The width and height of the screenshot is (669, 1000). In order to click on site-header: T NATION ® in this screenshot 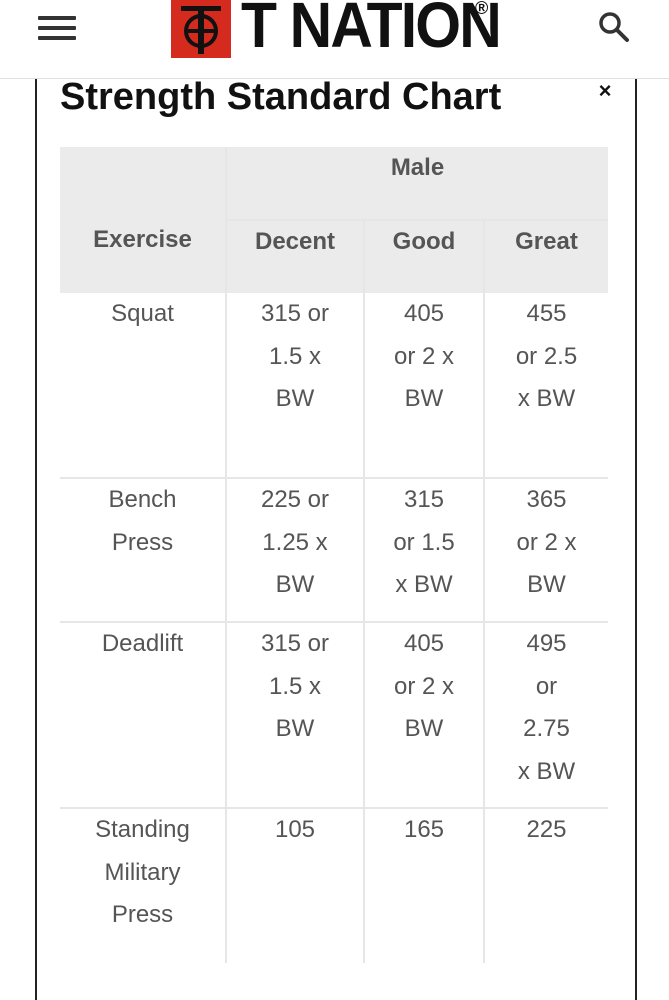, I will do `click(334, 39)`.